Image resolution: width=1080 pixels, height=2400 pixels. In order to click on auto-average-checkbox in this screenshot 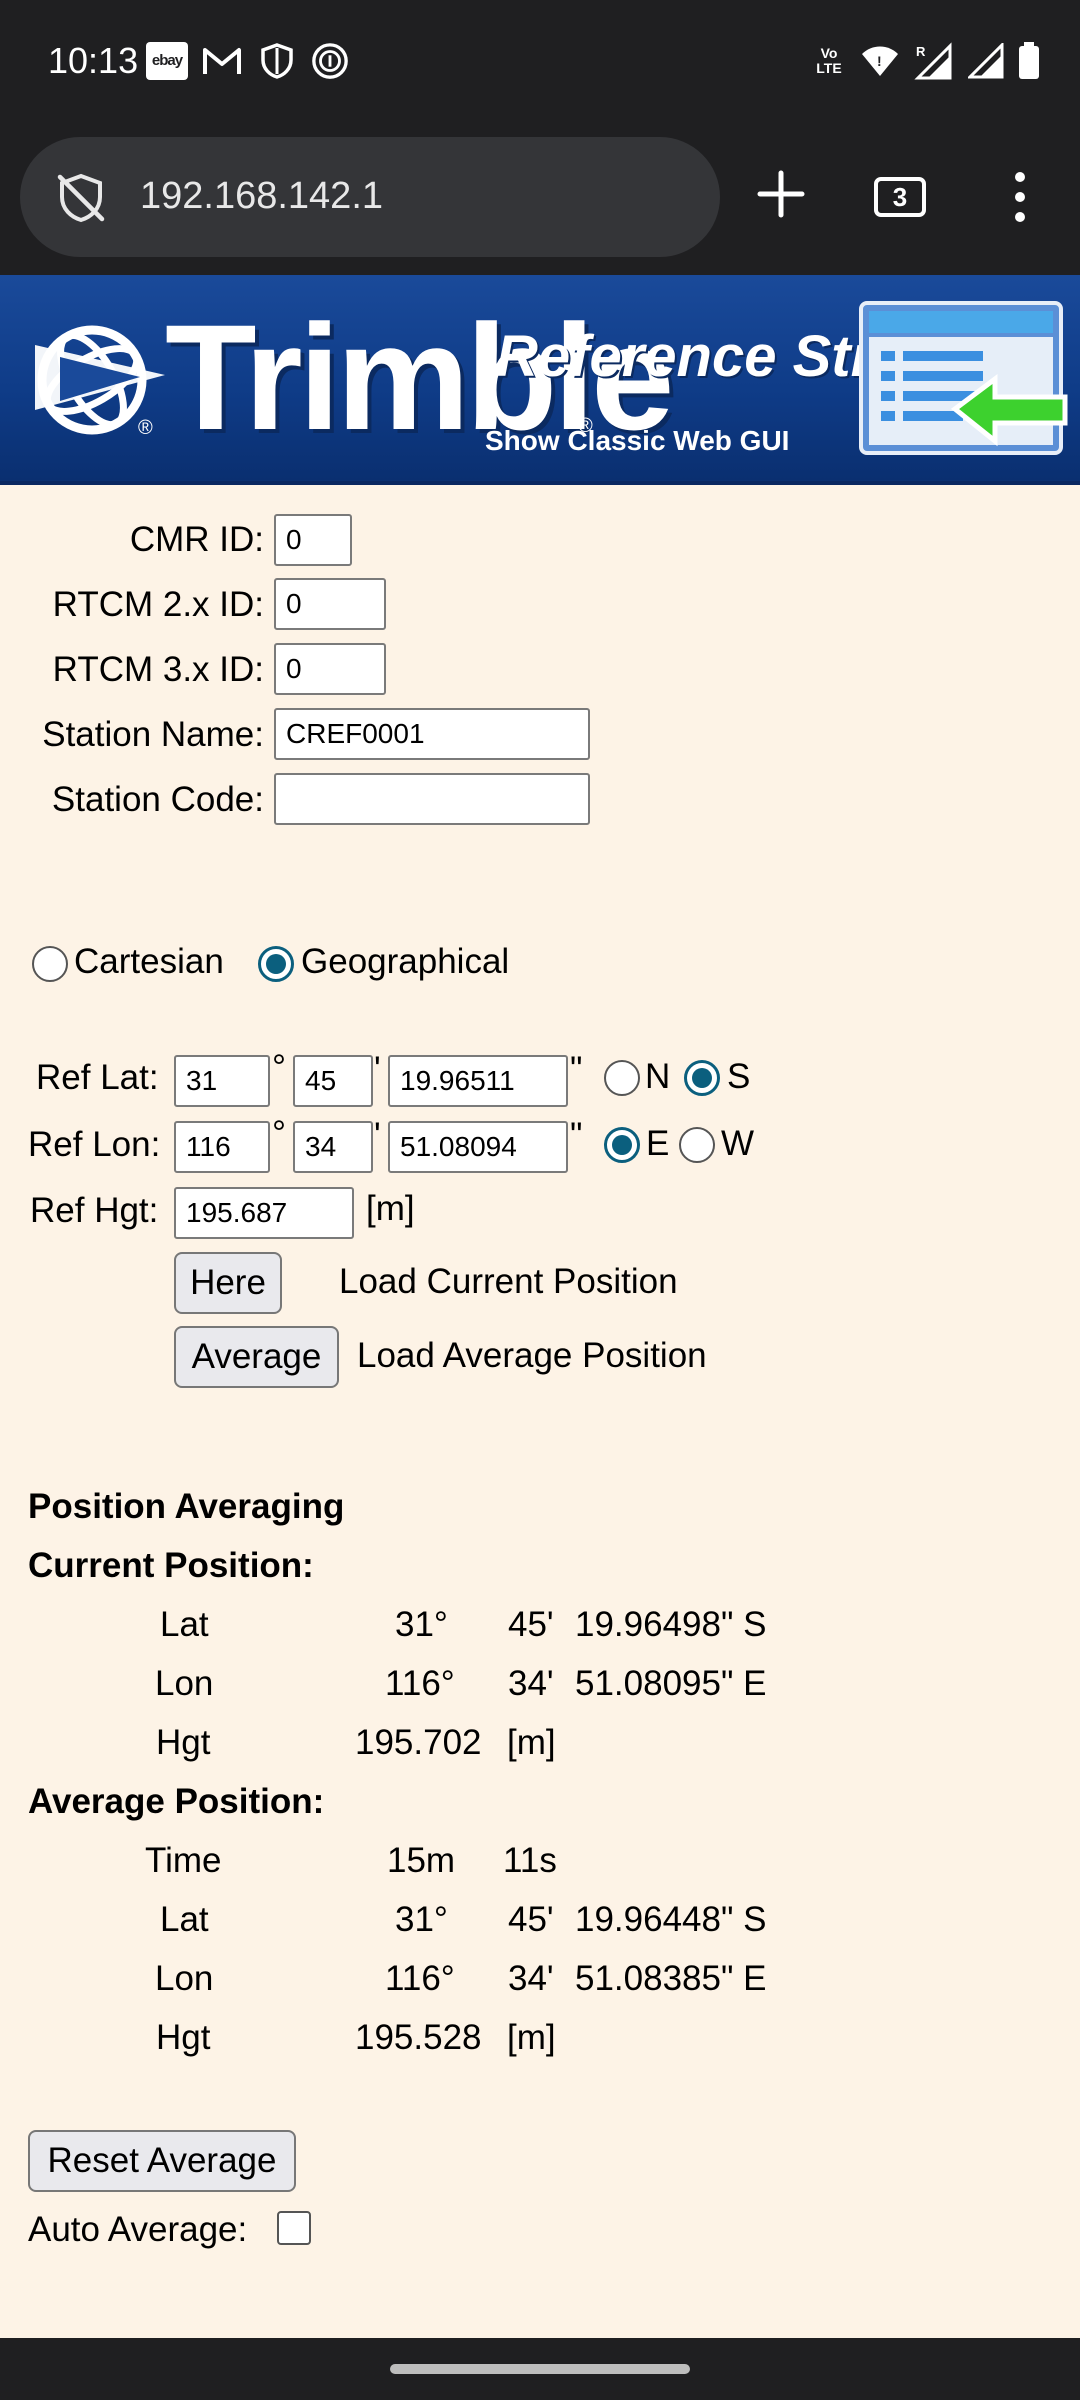, I will do `click(294, 2228)`.